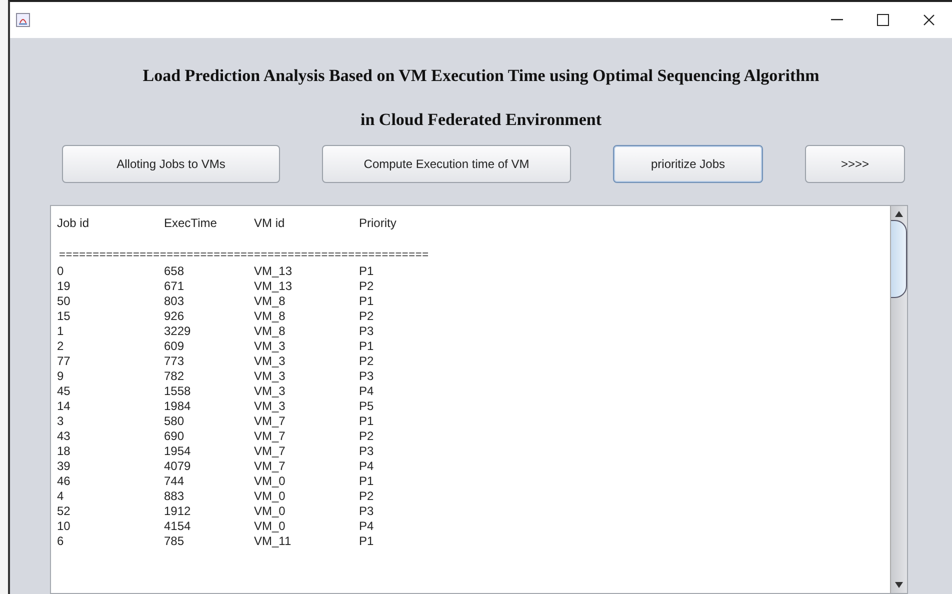  Describe the element at coordinates (446, 164) in the screenshot. I see `action-button: Compute Execution time of VM` at that location.